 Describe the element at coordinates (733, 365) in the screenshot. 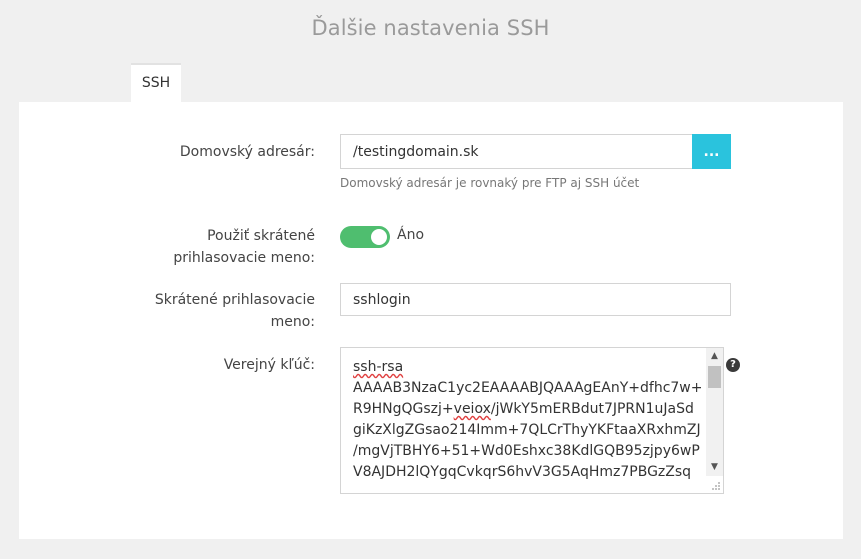

I see `question-icon: ?` at that location.